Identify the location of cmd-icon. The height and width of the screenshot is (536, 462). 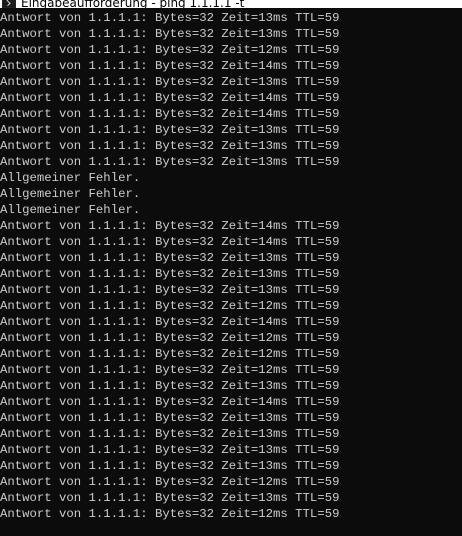
(9, 4).